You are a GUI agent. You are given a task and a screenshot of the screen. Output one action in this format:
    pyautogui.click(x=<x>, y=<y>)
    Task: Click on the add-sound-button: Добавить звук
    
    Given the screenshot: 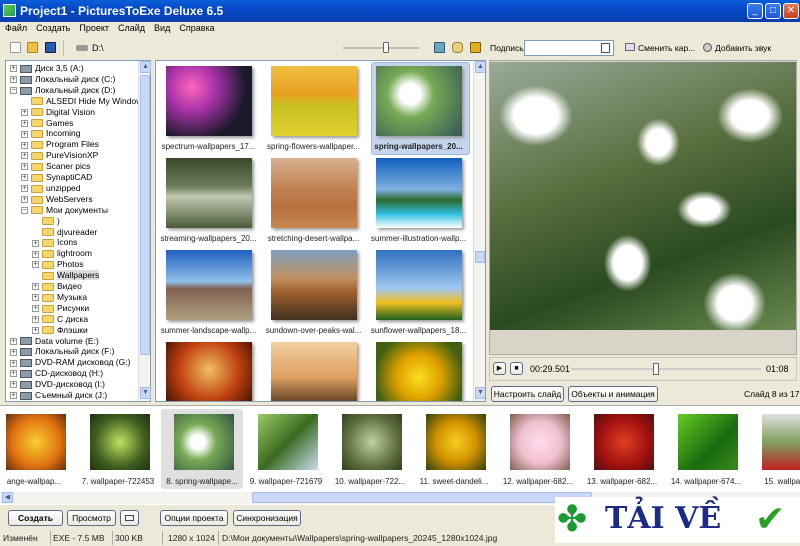 What is the action you would take?
    pyautogui.click(x=743, y=48)
    